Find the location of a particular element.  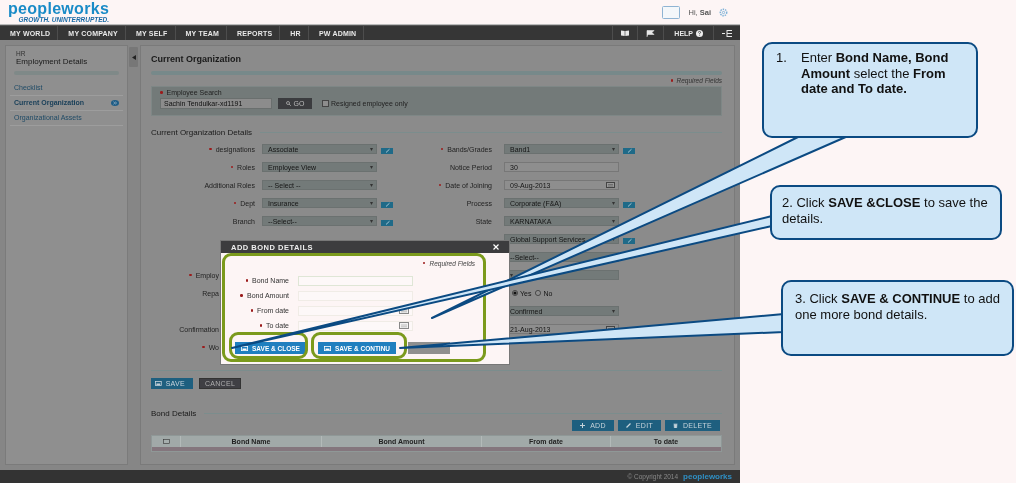

arrow-circle-icon is located at coordinates (115, 102).